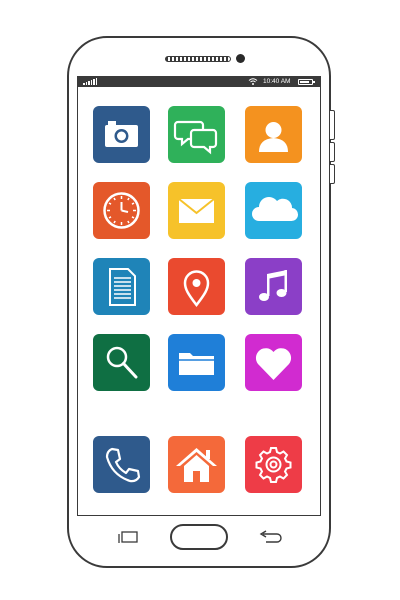 The image size is (400, 600). What do you see at coordinates (240, 58) in the screenshot?
I see `front-camera` at bounding box center [240, 58].